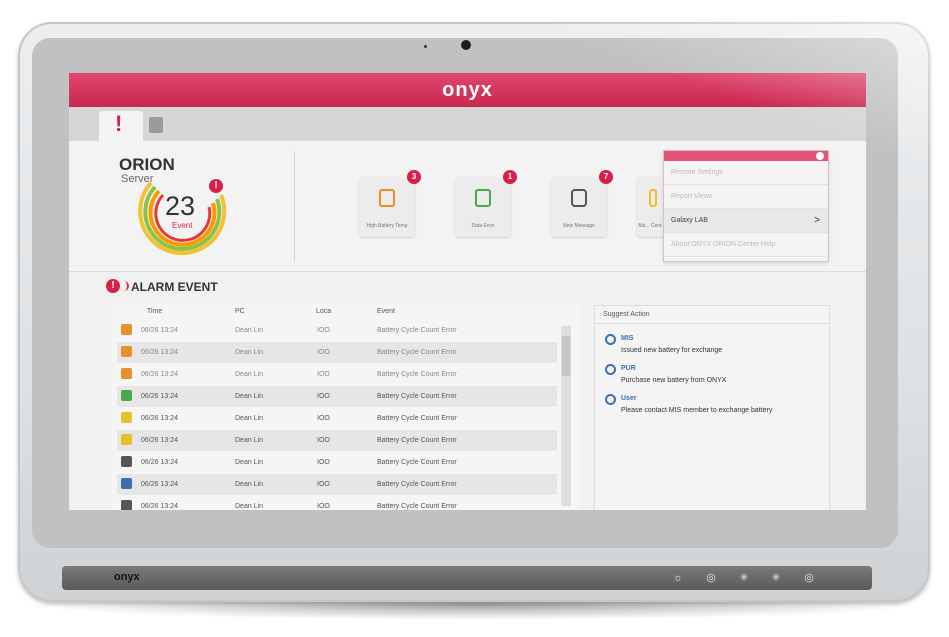 The width and height of the screenshot is (949, 637). What do you see at coordinates (216, 186) in the screenshot?
I see `alert-badge-icon: !` at bounding box center [216, 186].